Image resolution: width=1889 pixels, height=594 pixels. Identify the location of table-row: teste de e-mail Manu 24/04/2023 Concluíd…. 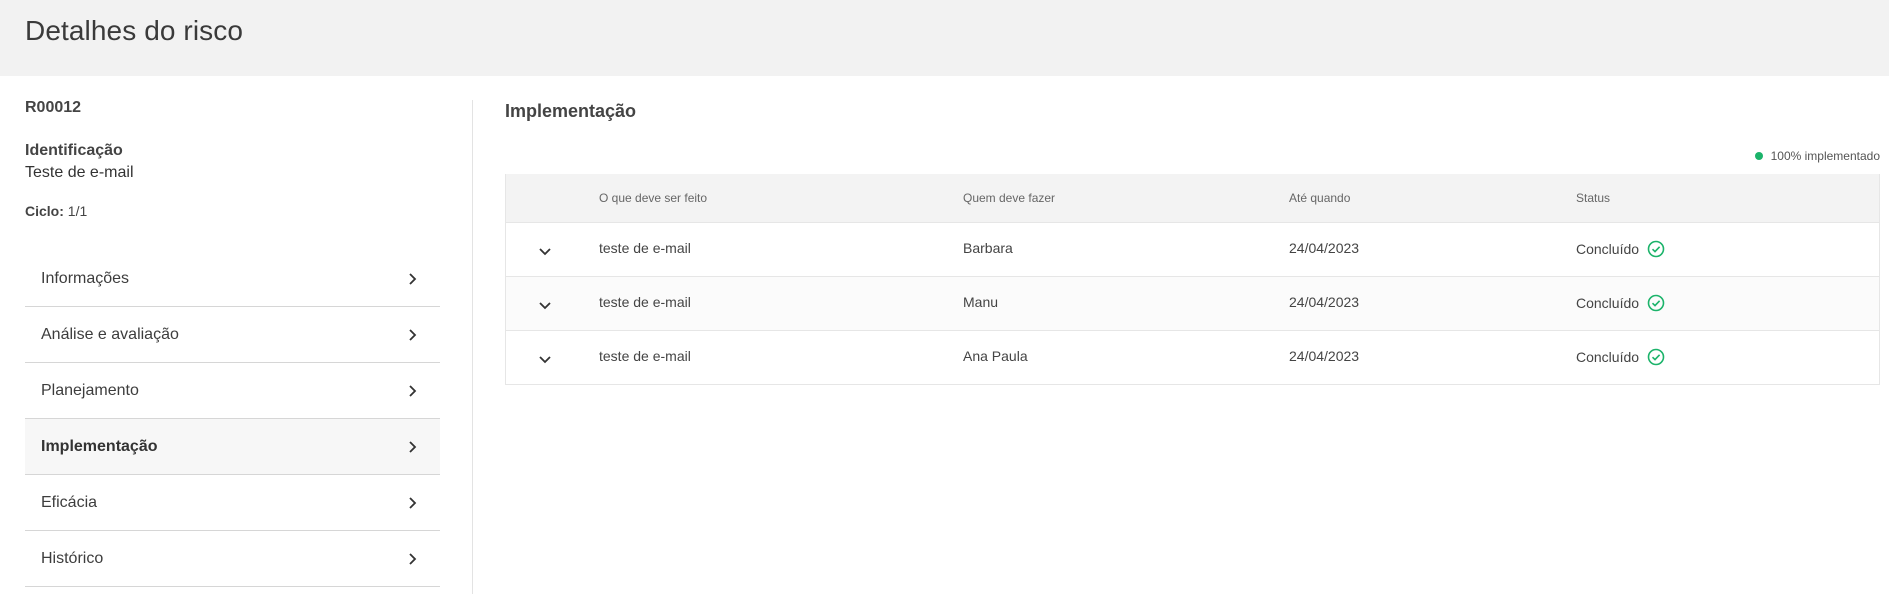
(1192, 303).